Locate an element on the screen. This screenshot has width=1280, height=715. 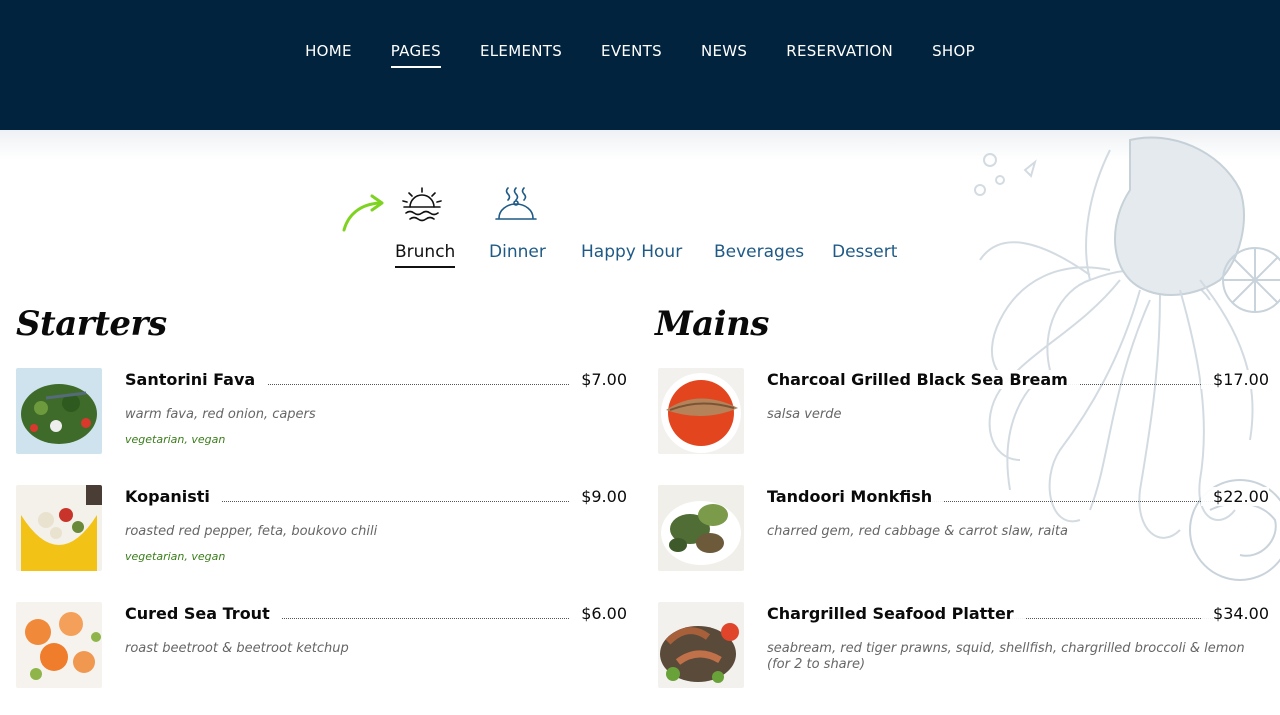
dish-name: Tandoori Monkfish is located at coordinates (856, 496).